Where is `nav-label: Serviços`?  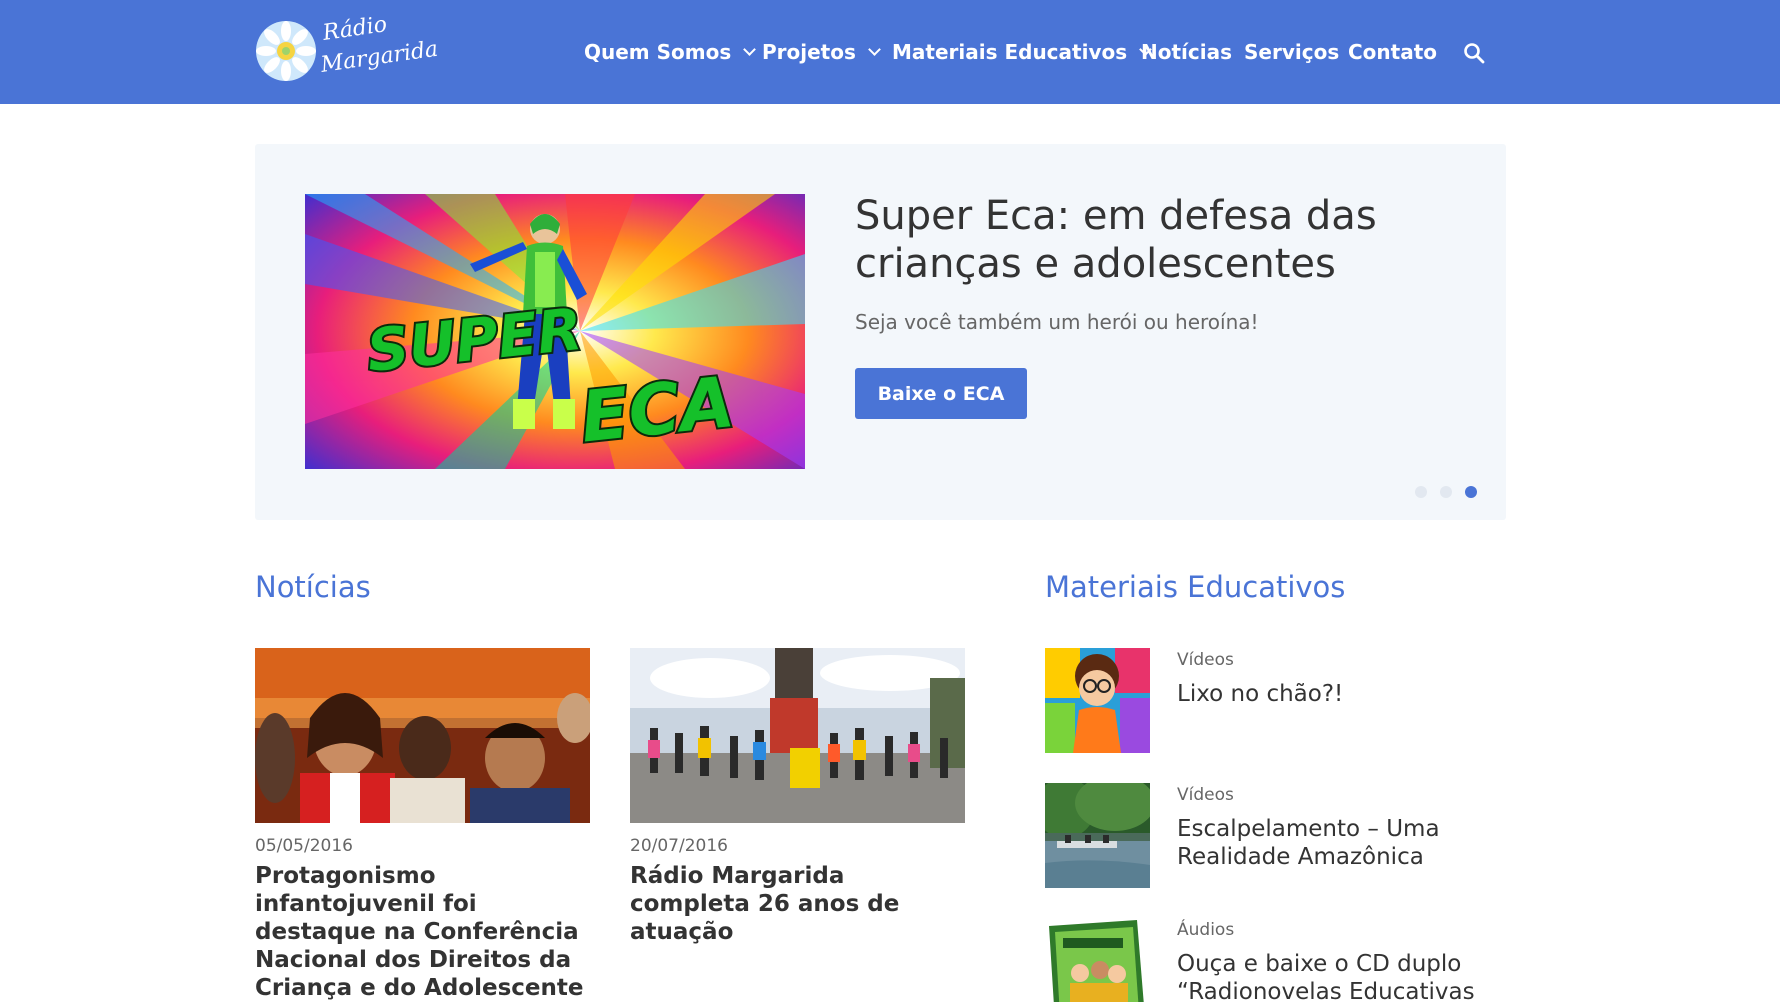 nav-label: Serviços is located at coordinates (1292, 52).